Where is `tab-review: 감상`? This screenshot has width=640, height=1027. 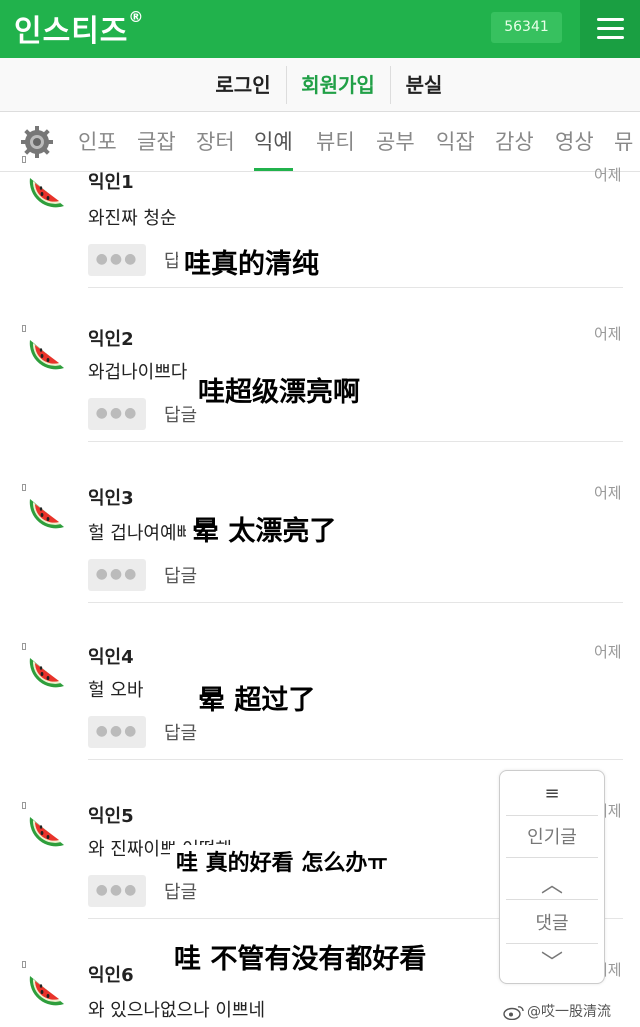 tab-review: 감상 is located at coordinates (514, 141).